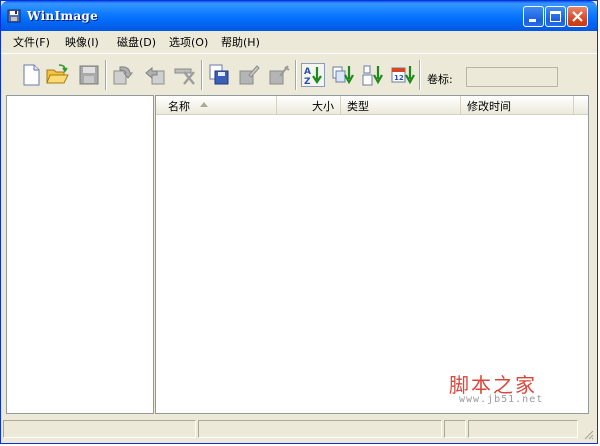 This screenshot has height=446, width=600. Describe the element at coordinates (188, 42) in the screenshot. I see `menu-options: 选项(O)` at that location.